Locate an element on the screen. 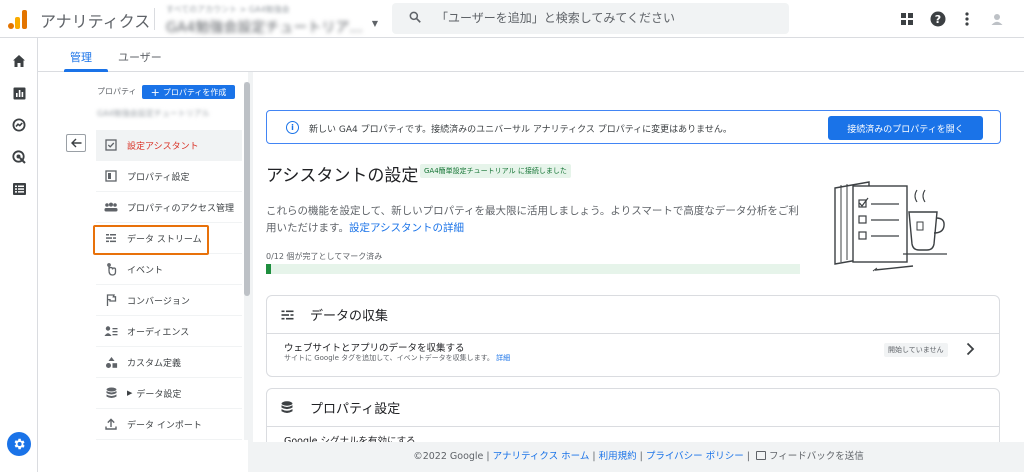  footer-link-terms: 利用規約 is located at coordinates (618, 456).